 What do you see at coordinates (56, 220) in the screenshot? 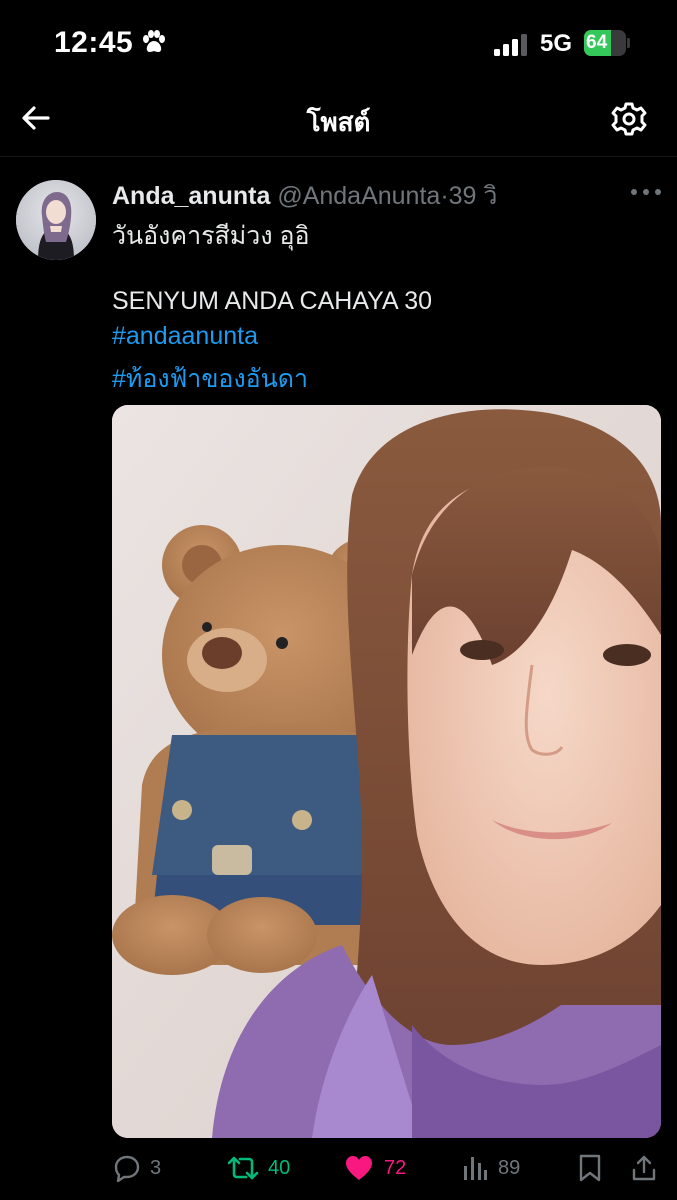
I see `avatar` at bounding box center [56, 220].